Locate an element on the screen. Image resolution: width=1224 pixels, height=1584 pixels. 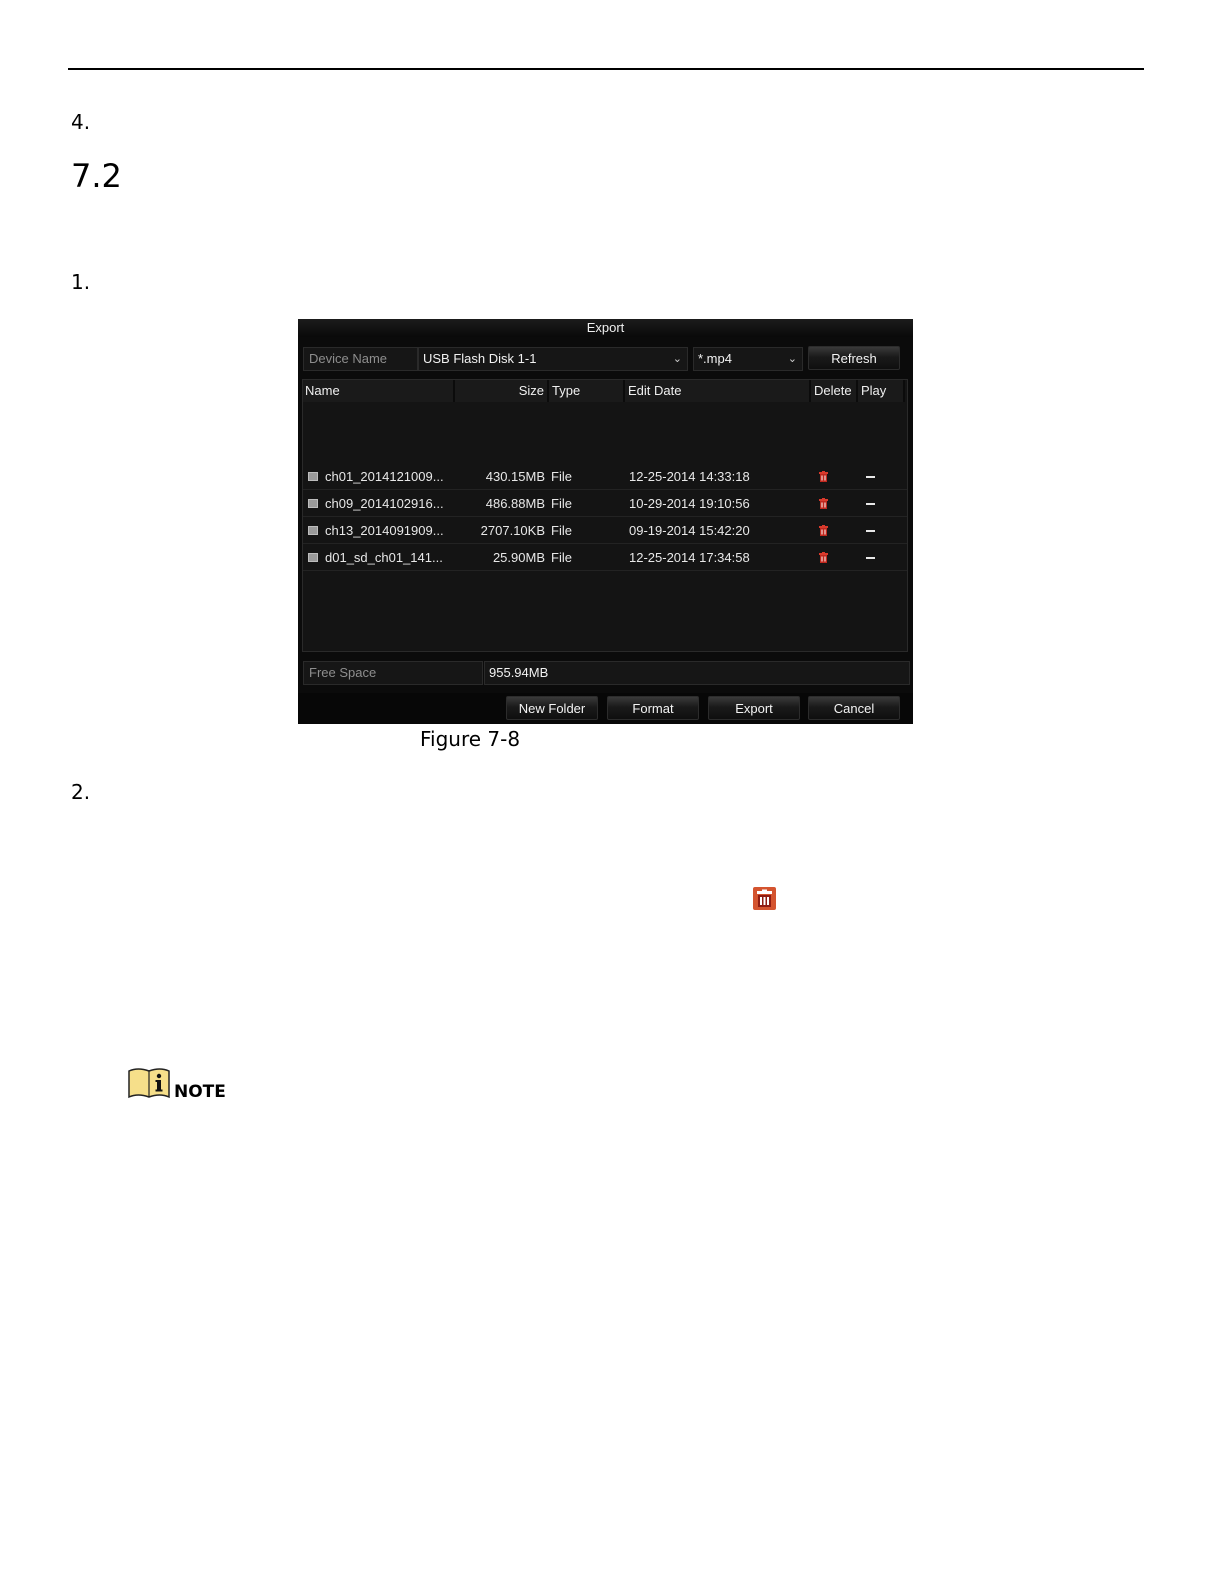
file-edit-date: 10-29-2014 19:10:56 is located at coordinates (689, 503).